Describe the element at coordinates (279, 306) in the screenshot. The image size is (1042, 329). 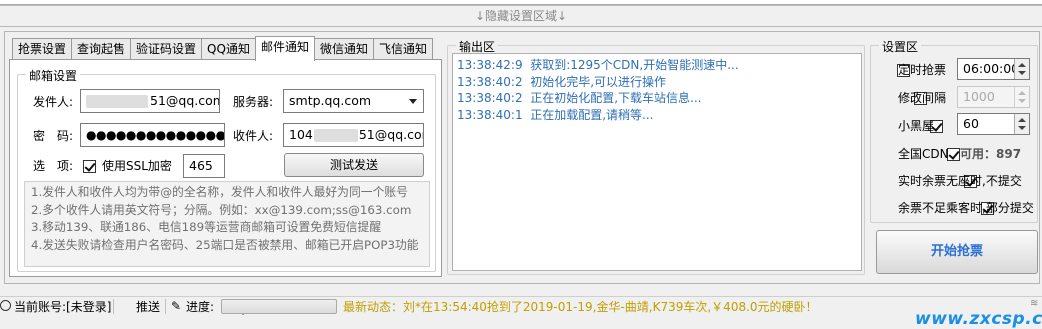
I see `progress-bar` at that location.